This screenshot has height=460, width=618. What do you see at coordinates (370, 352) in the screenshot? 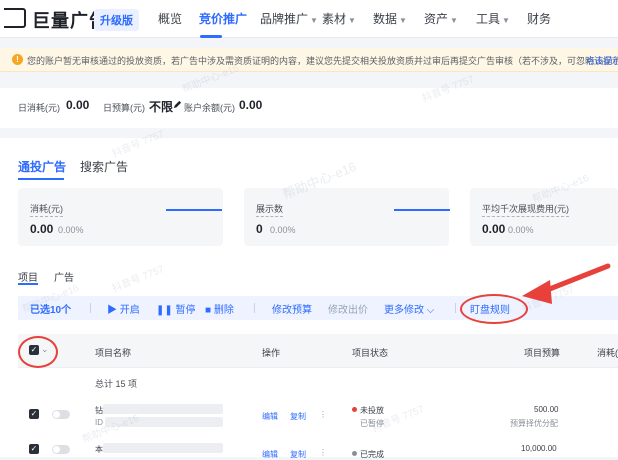
I see `column-project-status: 项目状态` at bounding box center [370, 352].